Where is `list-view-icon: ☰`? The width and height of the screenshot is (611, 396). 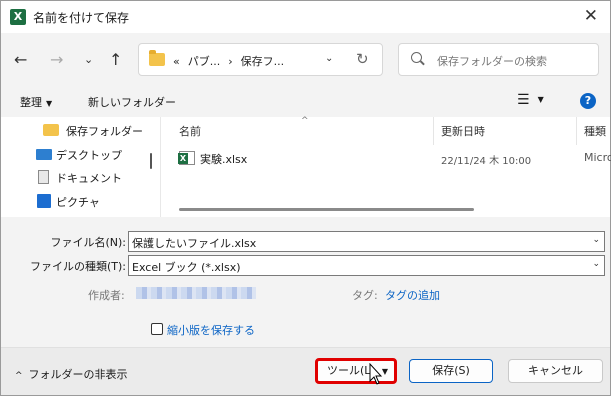
list-view-icon: ☰ is located at coordinates (523, 100).